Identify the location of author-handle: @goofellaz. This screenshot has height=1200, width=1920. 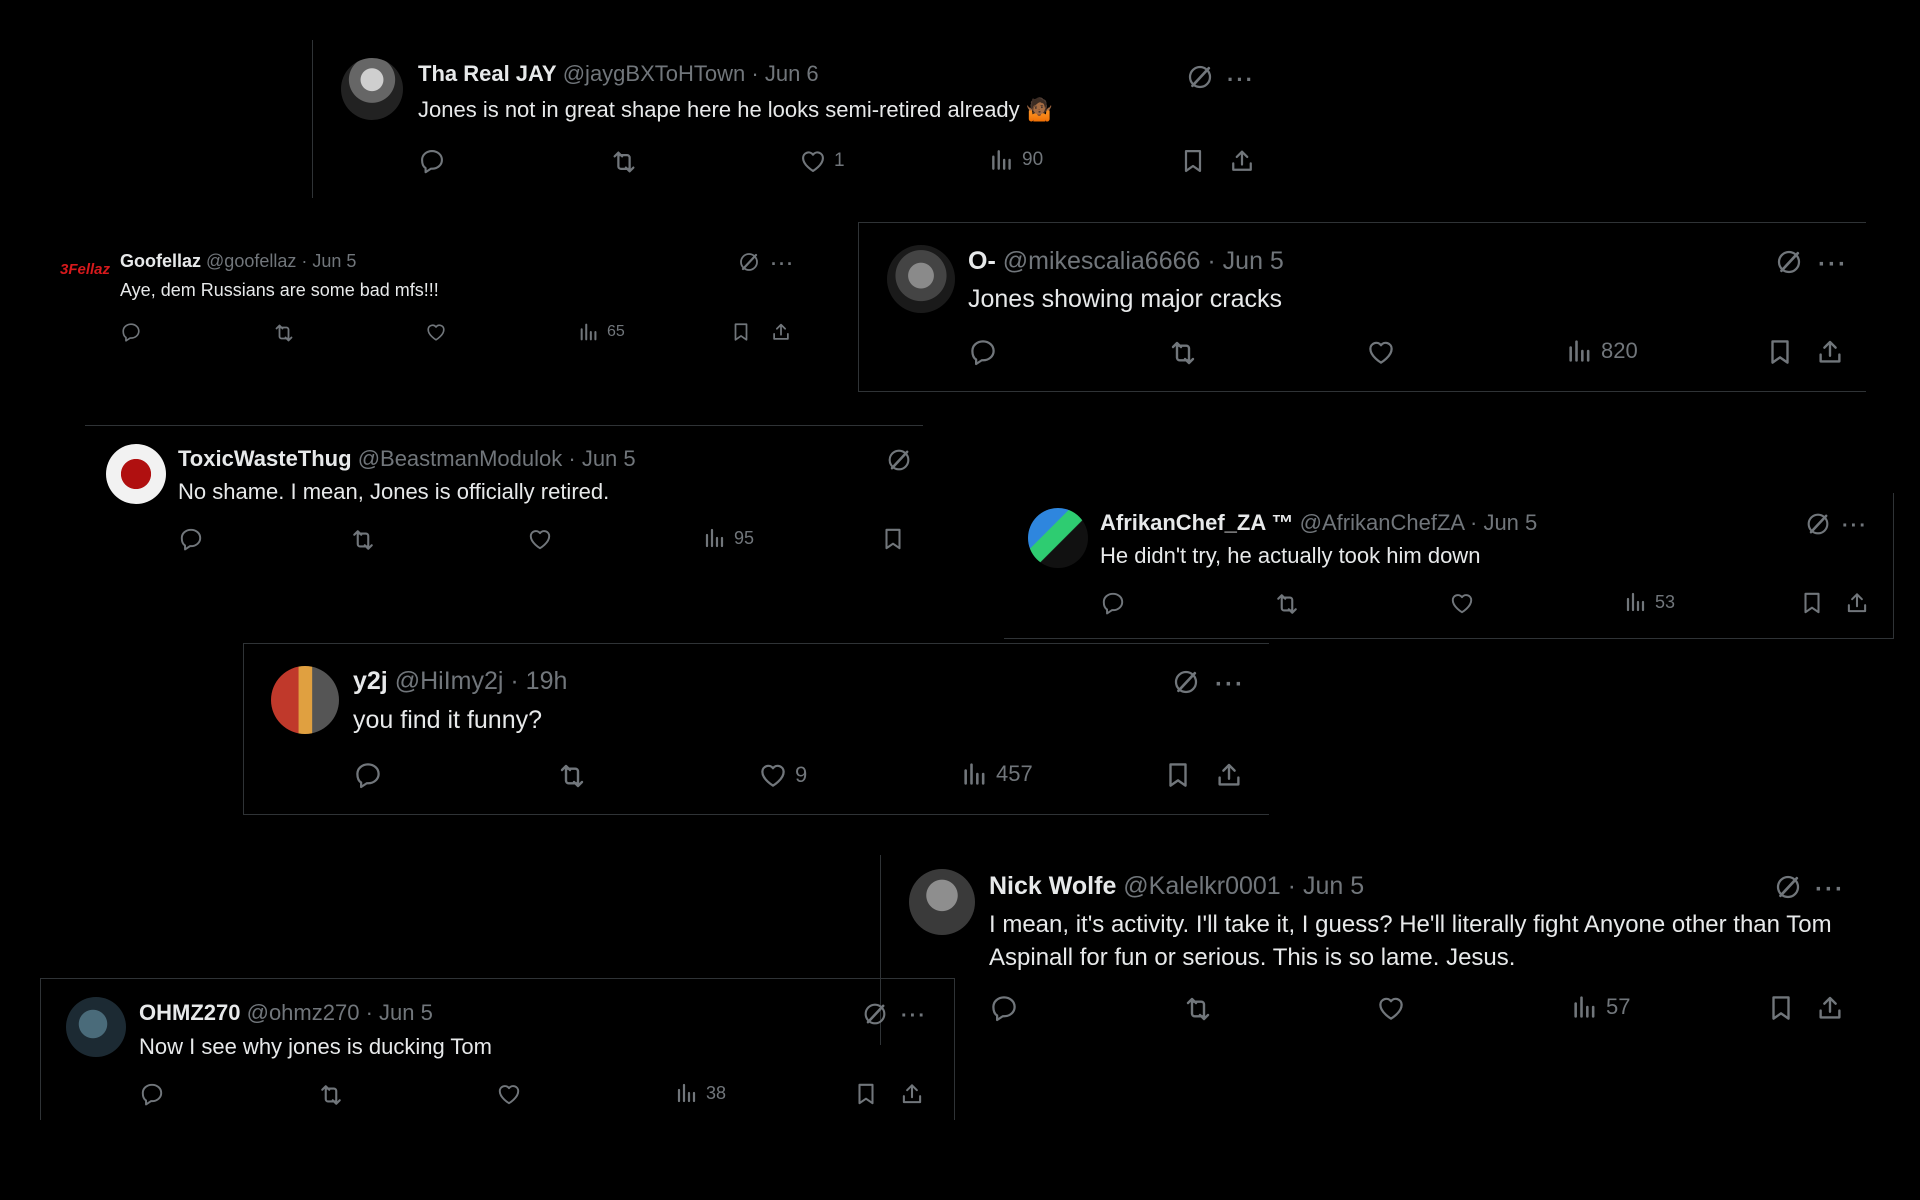
(251, 261).